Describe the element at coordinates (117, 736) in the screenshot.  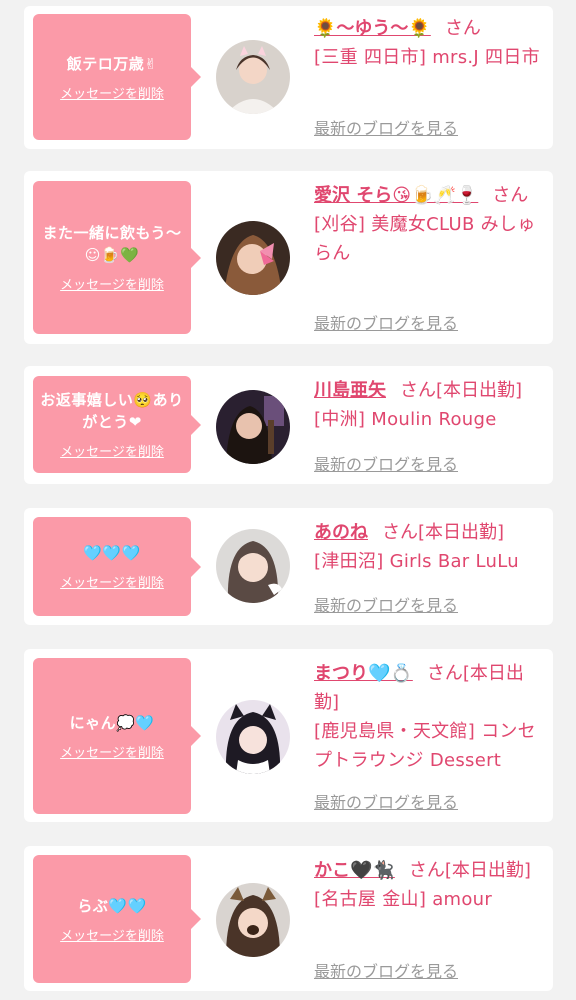
I see `message-bubble: にゃん💭🩵 メッセージを削除` at that location.